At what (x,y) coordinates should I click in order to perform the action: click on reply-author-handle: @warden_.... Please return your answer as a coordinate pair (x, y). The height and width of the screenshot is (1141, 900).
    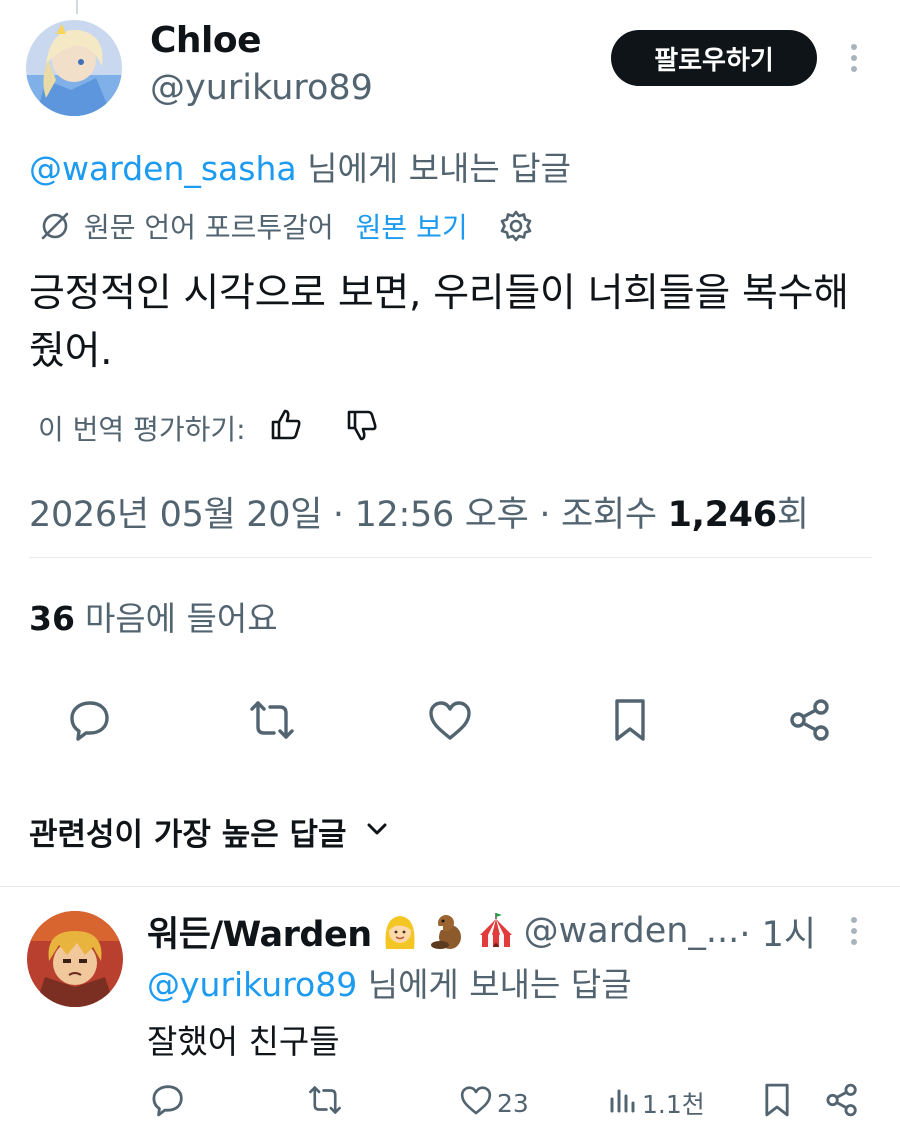
    Looking at the image, I should click on (632, 931).